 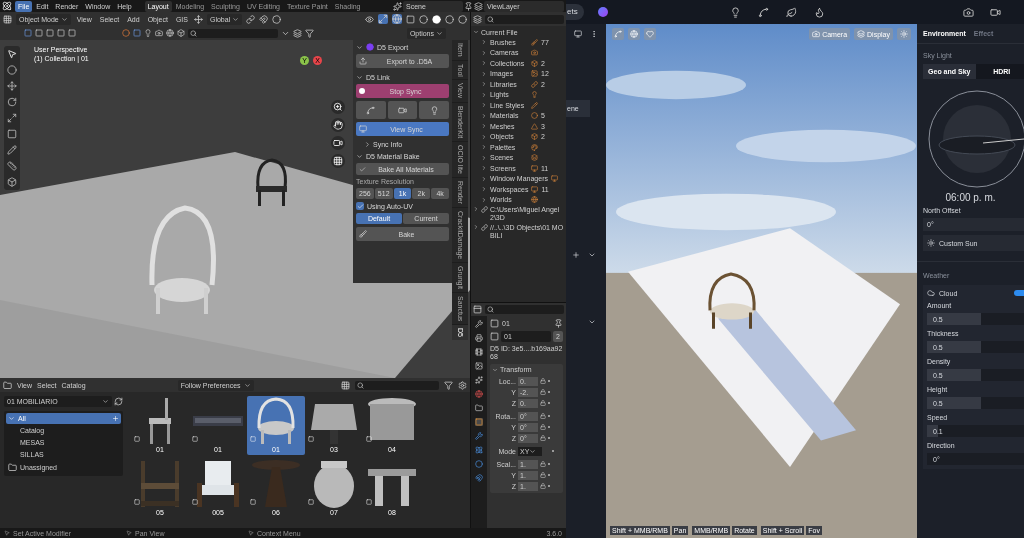 I want to click on scale-icon, so click(x=12, y=118).